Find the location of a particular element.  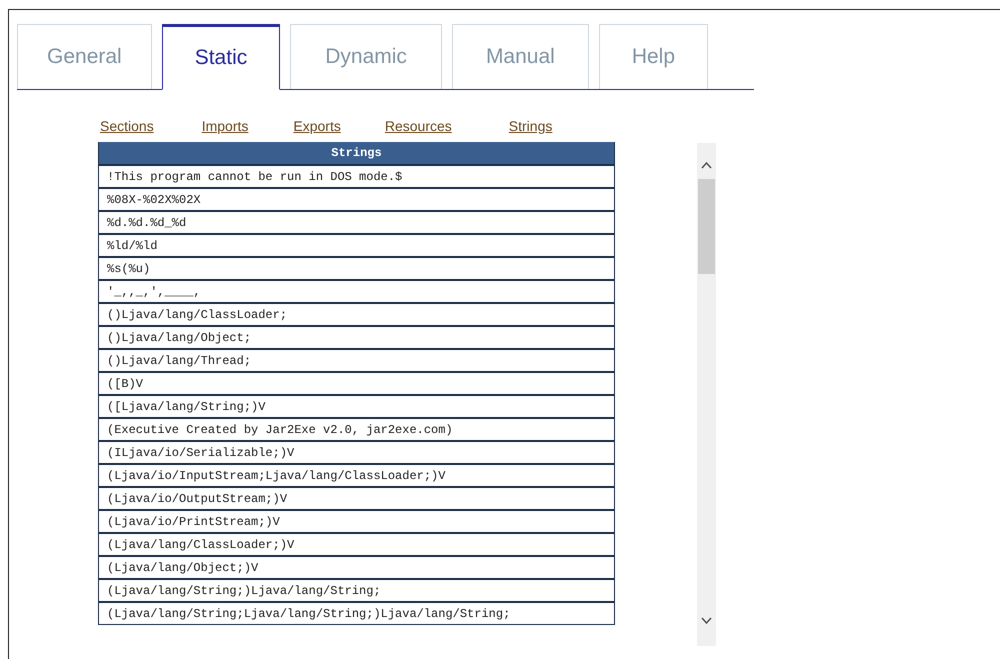

tab: Static is located at coordinates (221, 57).